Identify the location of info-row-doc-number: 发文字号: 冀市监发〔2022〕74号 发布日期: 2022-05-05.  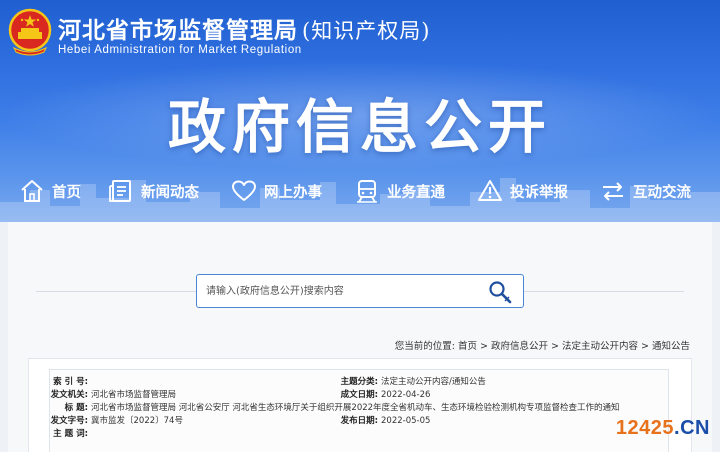
(360, 421).